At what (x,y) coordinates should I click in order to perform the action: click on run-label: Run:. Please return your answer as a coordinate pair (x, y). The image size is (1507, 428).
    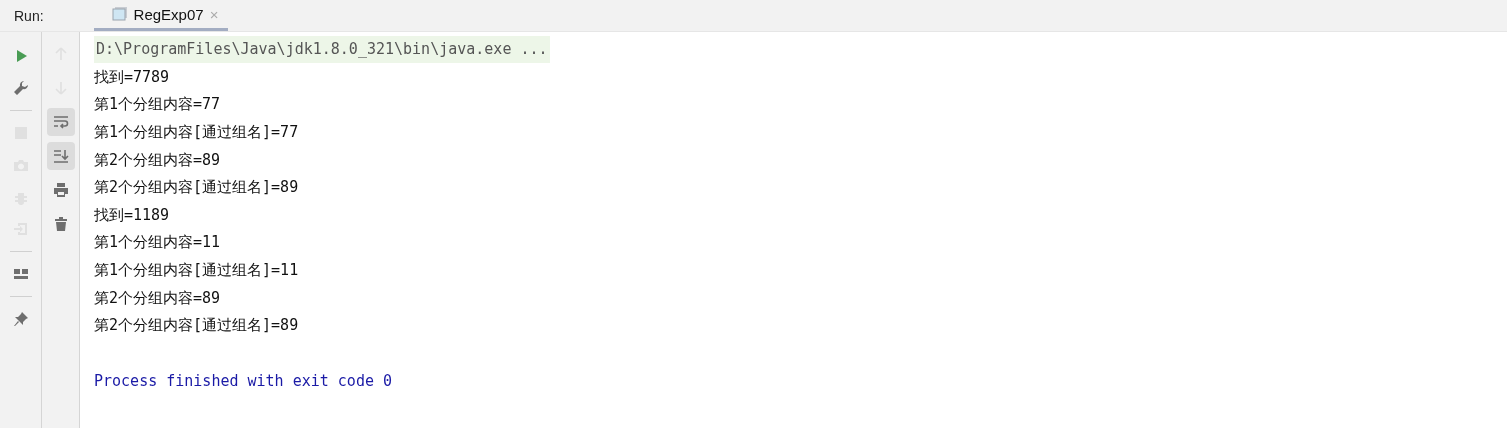
    Looking at the image, I should click on (29, 16).